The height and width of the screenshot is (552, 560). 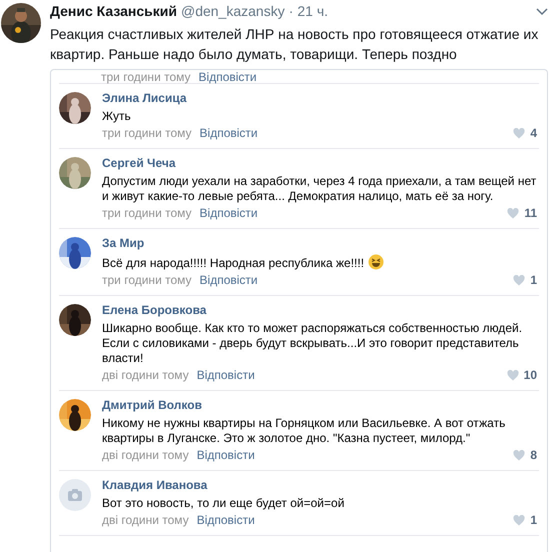 I want to click on laughing-emoji-icon, so click(x=376, y=262).